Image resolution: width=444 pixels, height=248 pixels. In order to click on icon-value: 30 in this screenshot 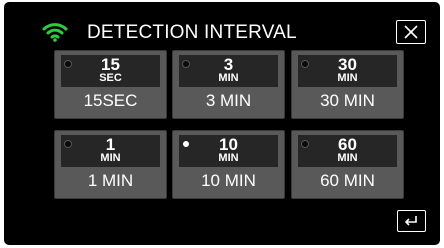, I will do `click(347, 64)`.